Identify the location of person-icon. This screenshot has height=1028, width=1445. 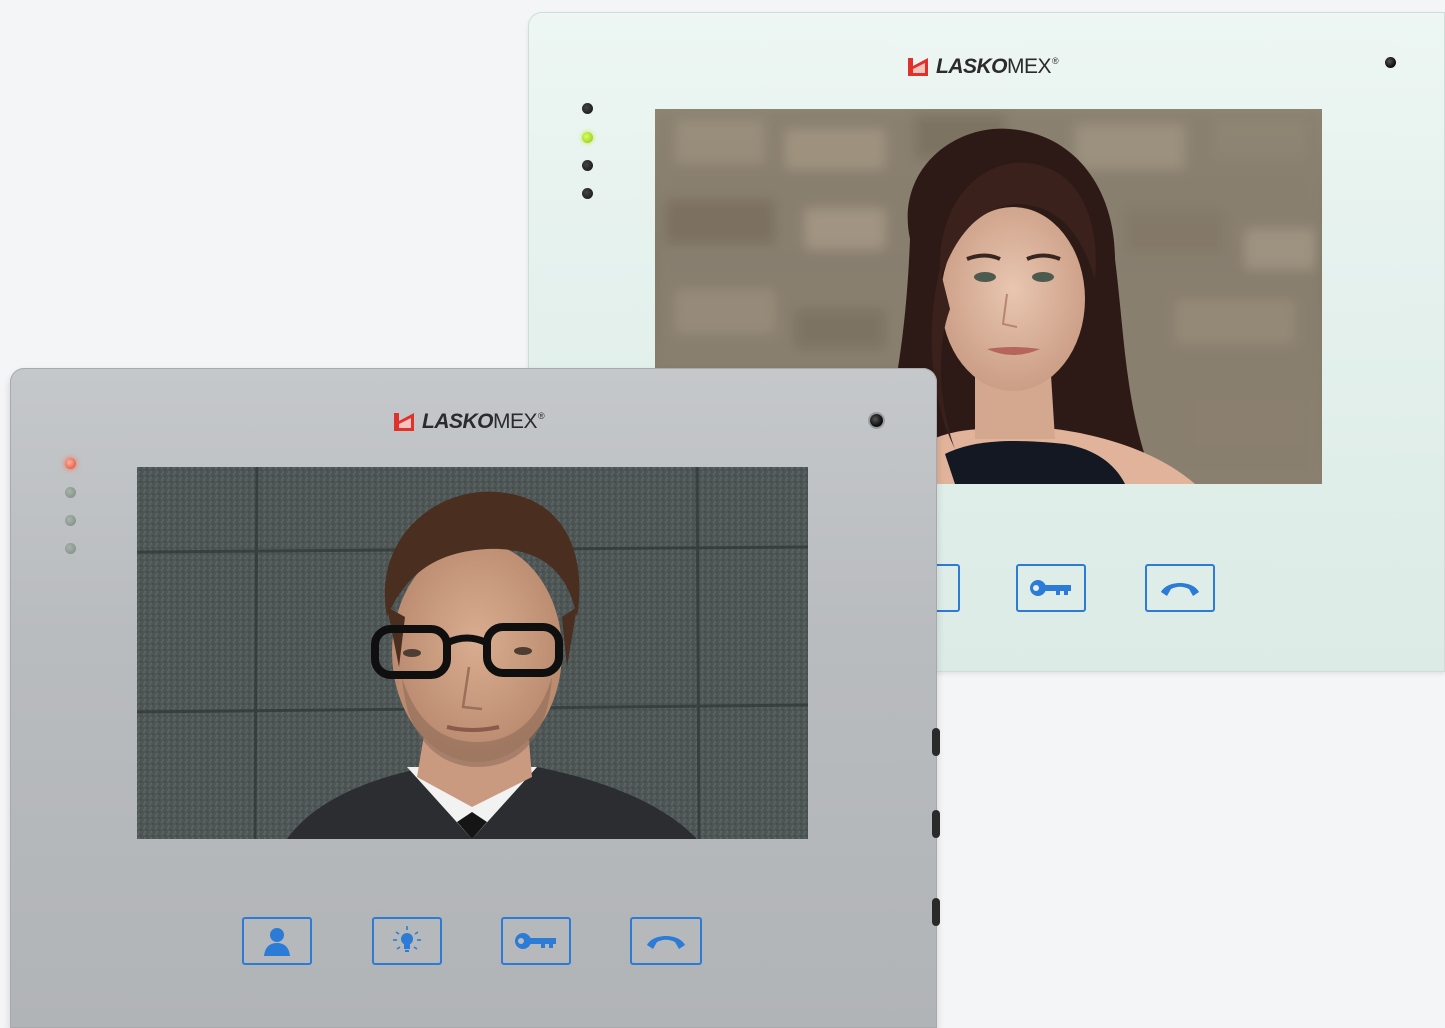
(277, 942).